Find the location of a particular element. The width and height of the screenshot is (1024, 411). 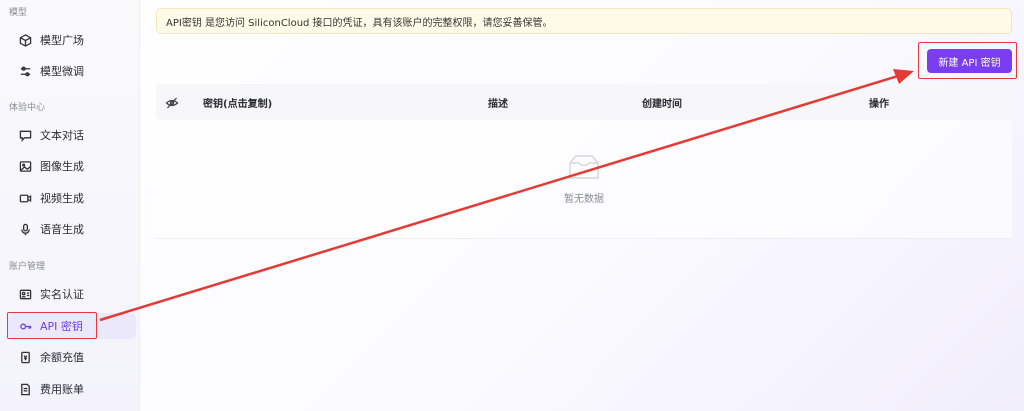

chat-icon is located at coordinates (25, 135).